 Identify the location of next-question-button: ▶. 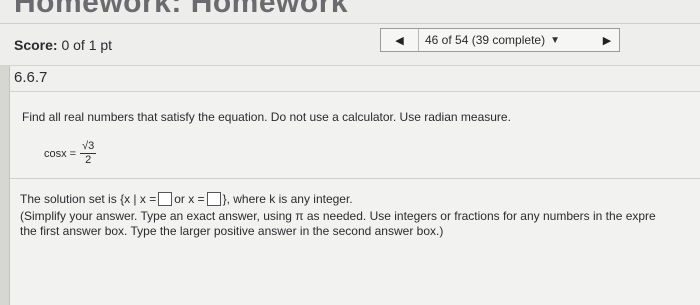
(607, 40).